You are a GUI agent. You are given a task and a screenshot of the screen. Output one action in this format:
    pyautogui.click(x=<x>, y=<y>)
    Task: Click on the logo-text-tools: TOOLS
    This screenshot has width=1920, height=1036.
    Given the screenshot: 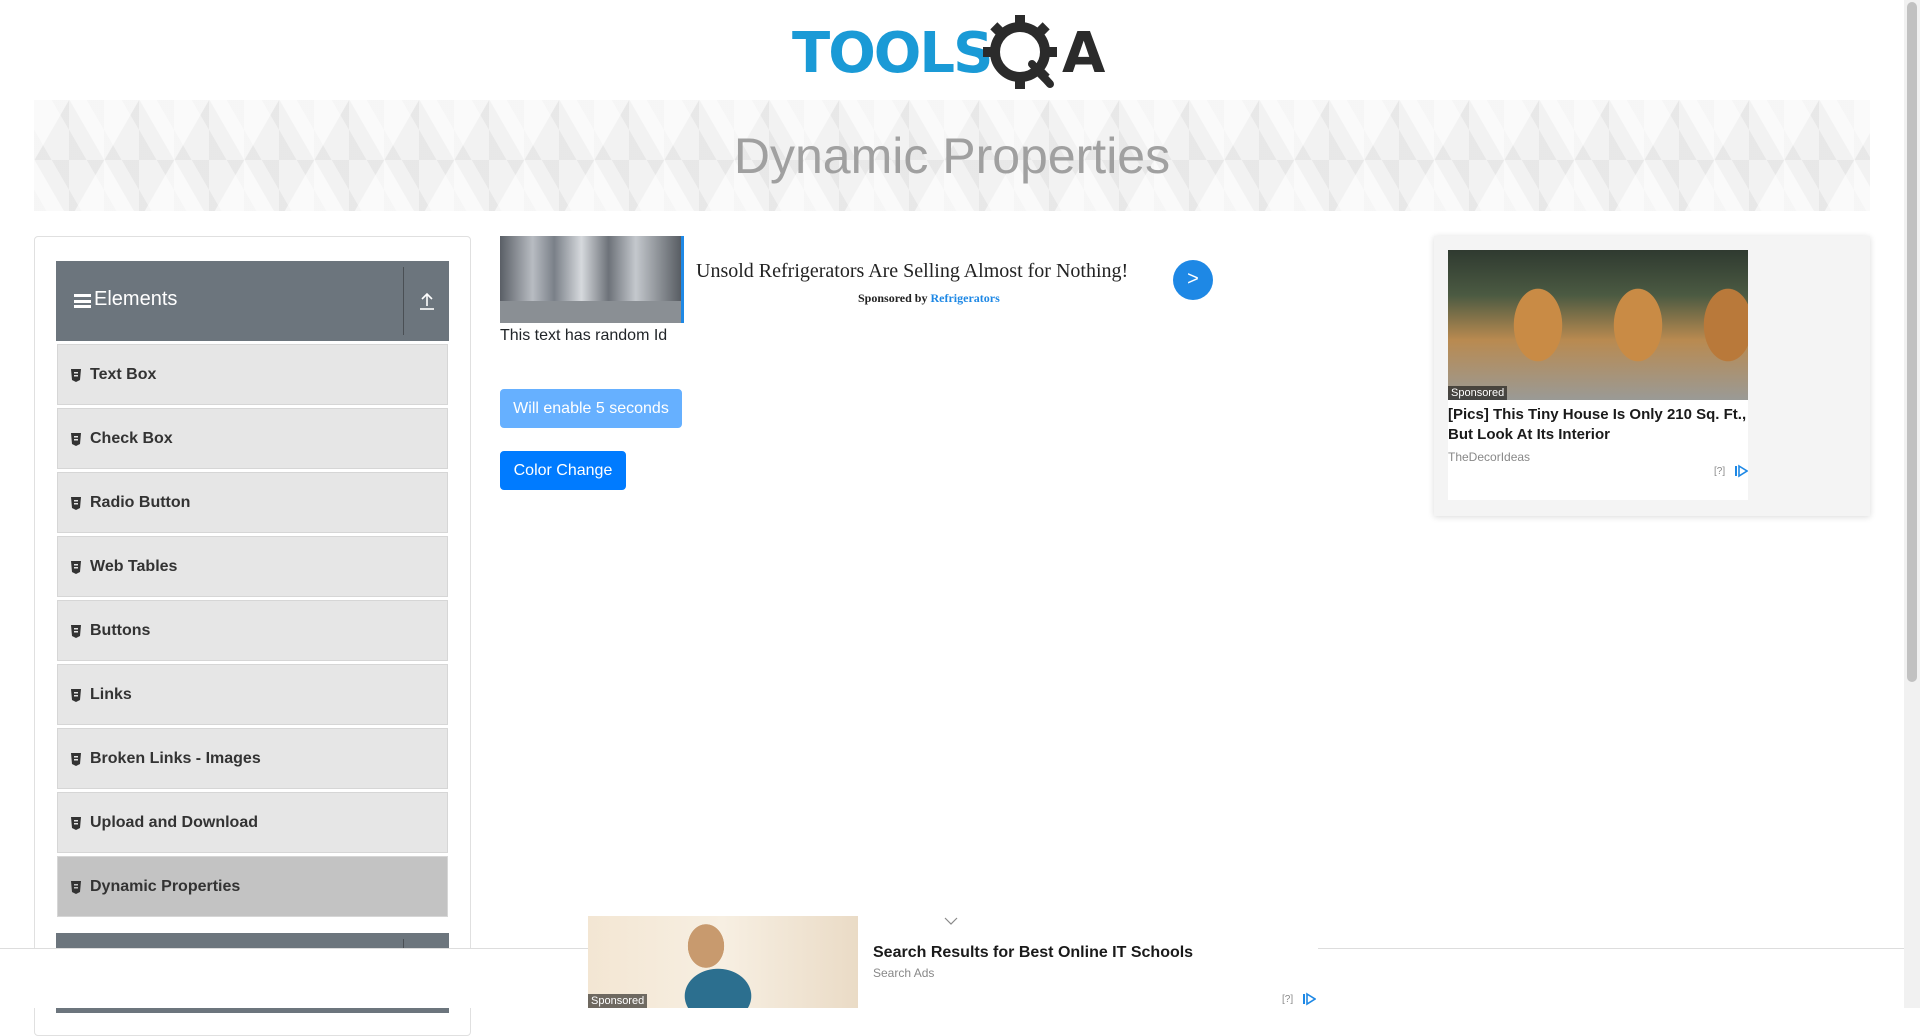 What is the action you would take?
    pyautogui.click(x=891, y=53)
    